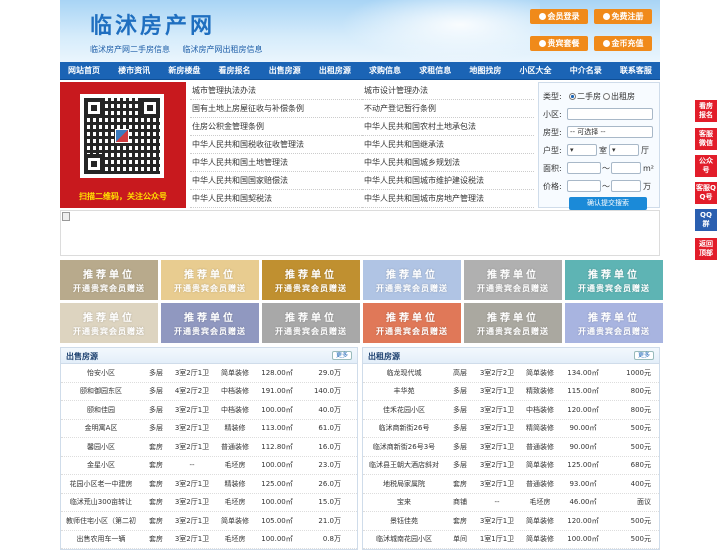 The height and width of the screenshot is (550, 720). I want to click on float-qq-service: 客服Q Q号, so click(706, 193).